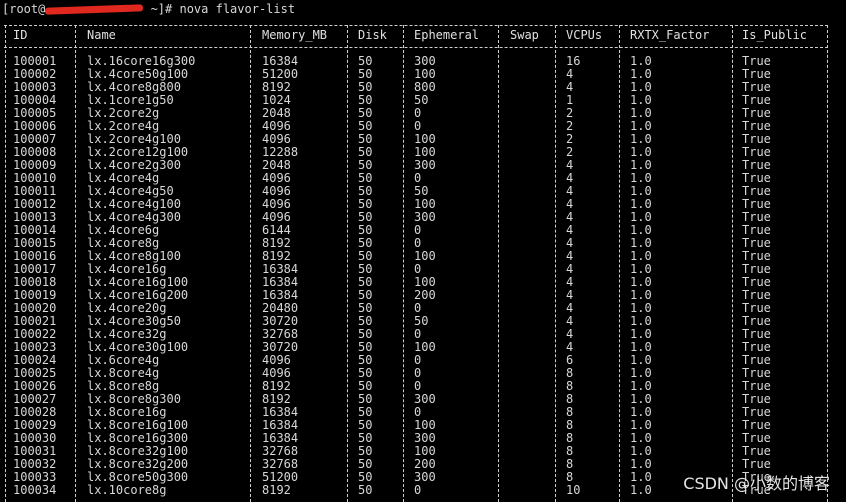  What do you see at coordinates (24, 9) in the screenshot?
I see `prompt-prefix: [root@` at bounding box center [24, 9].